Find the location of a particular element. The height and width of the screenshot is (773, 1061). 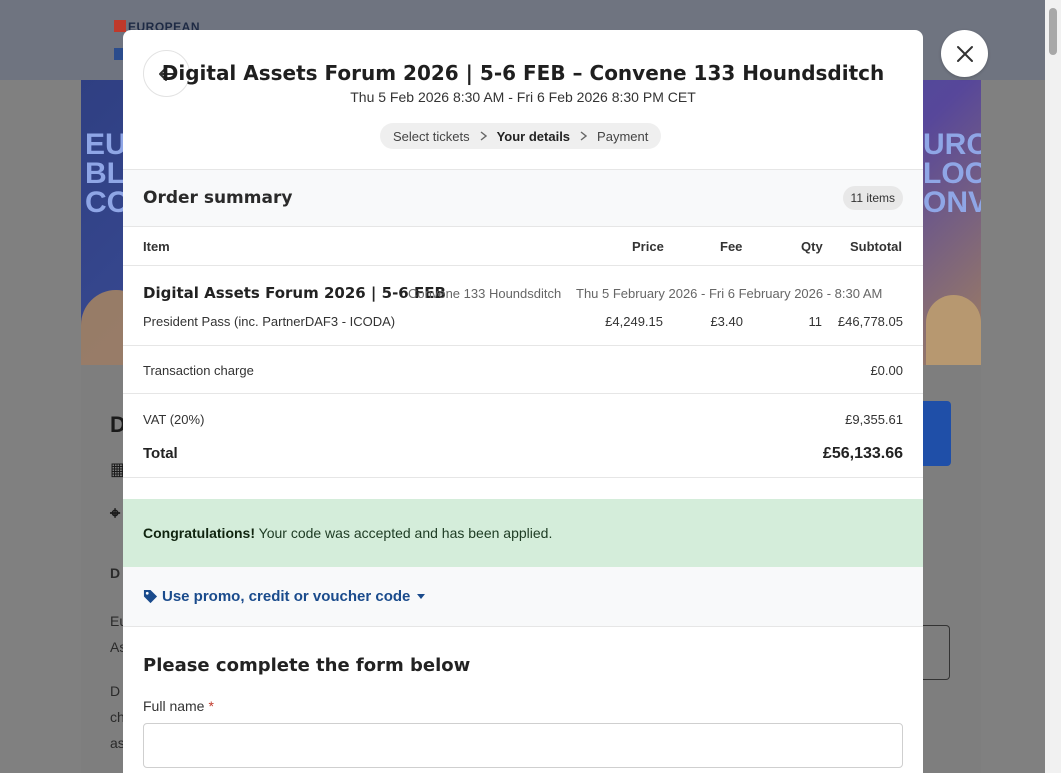

vat-value: £9,355.61 is located at coordinates (874, 419).